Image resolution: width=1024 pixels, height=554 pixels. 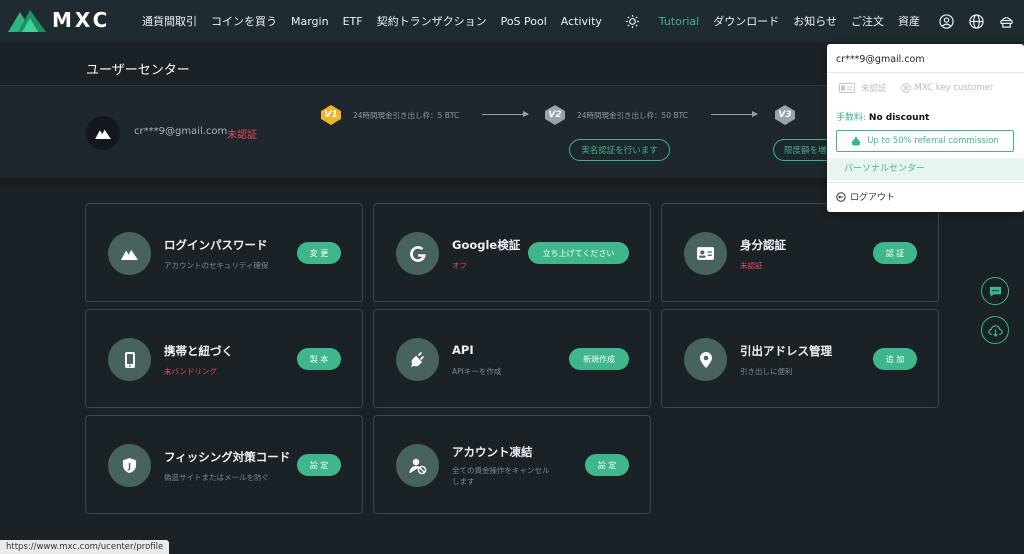 I want to click on brand-logo: MXC, so click(x=59, y=20).